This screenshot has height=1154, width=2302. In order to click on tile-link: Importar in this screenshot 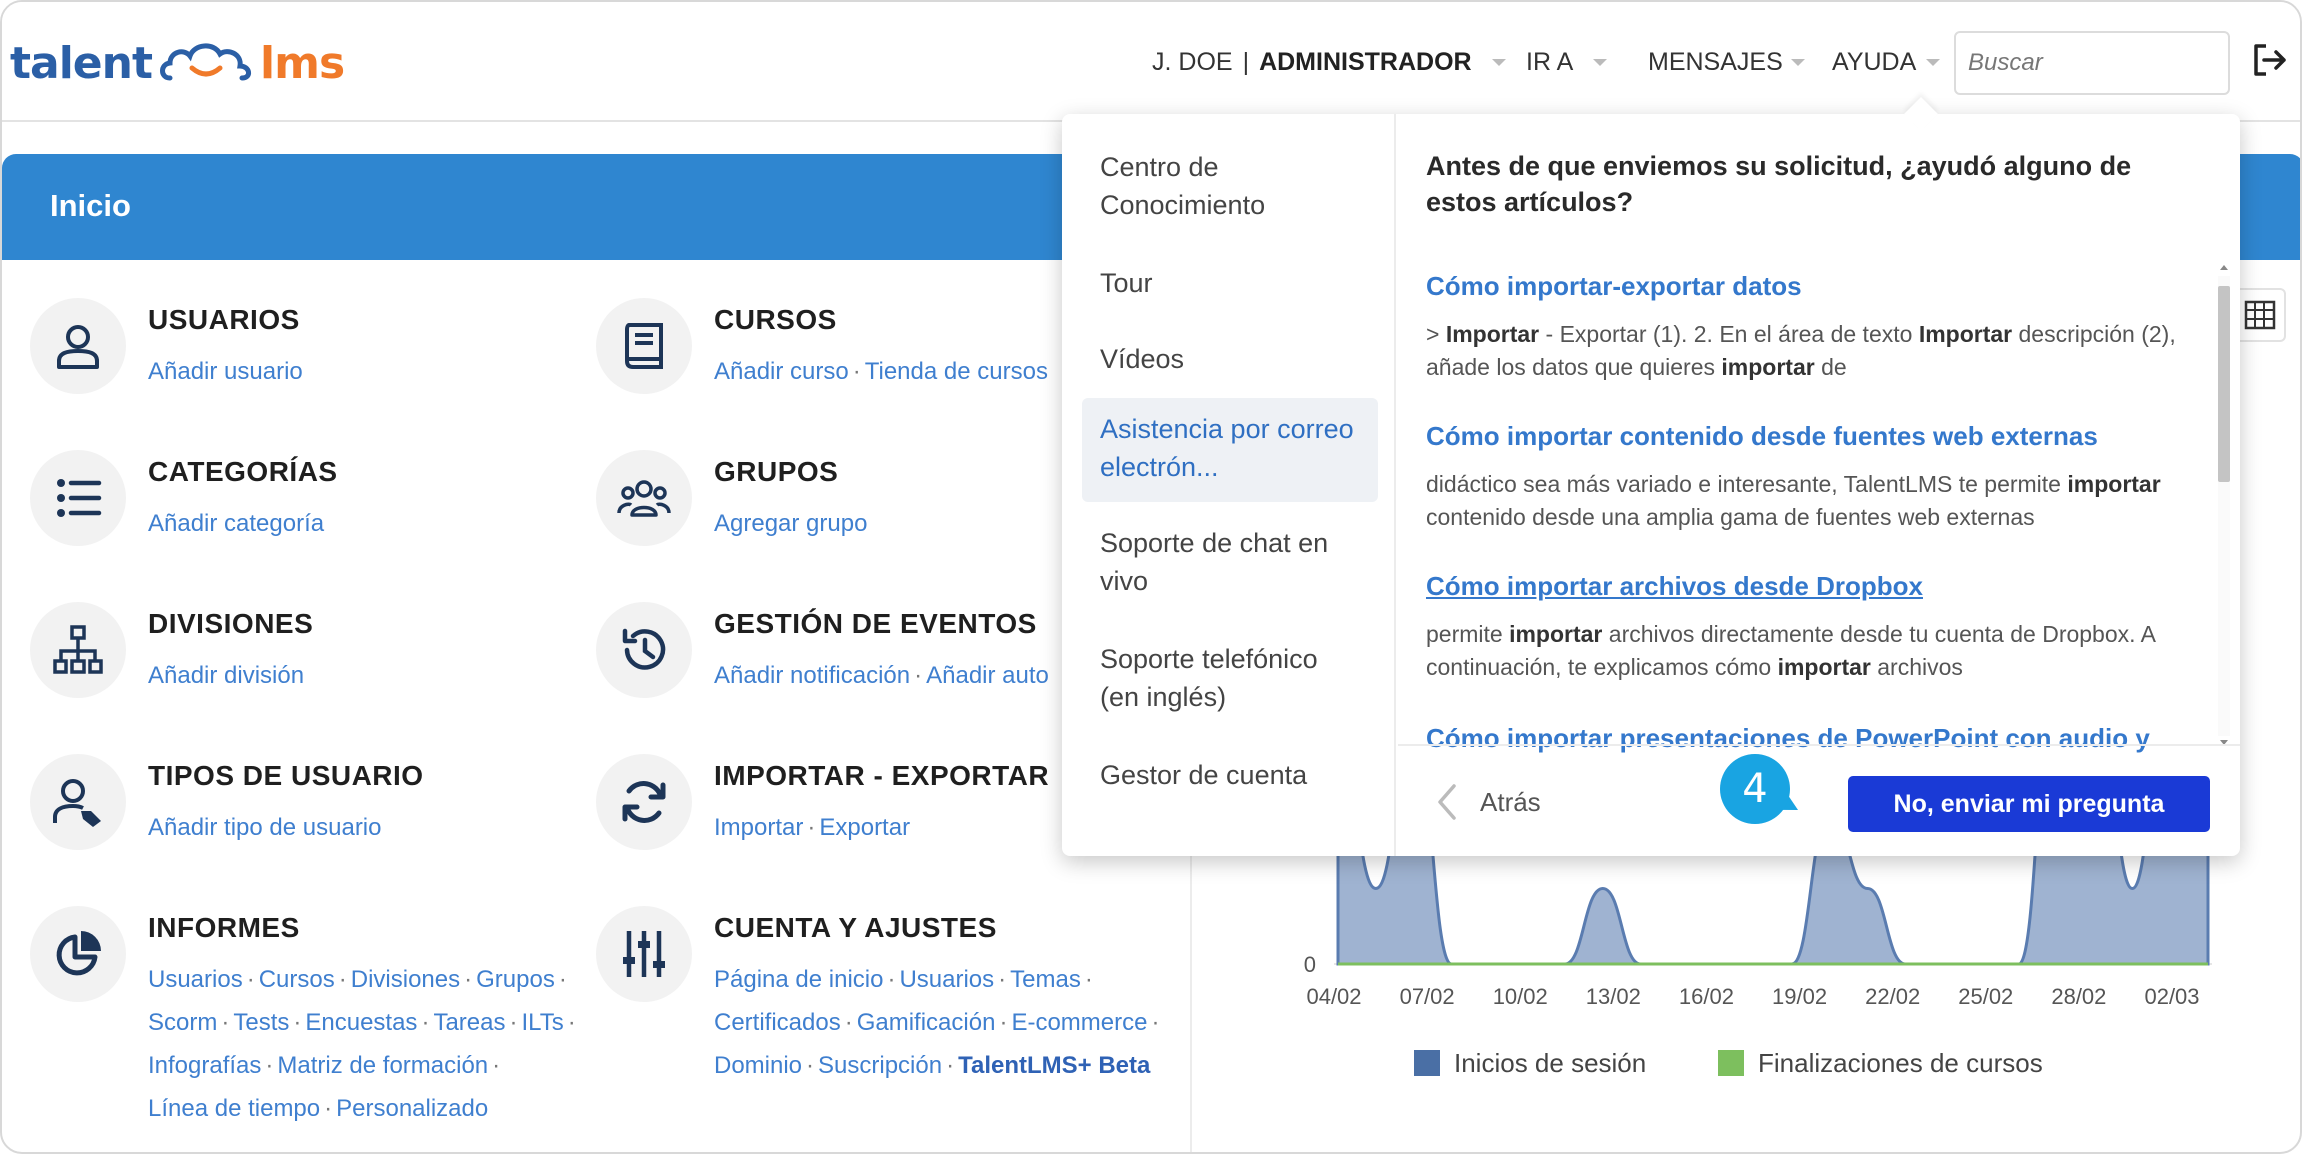, I will do `click(758, 827)`.